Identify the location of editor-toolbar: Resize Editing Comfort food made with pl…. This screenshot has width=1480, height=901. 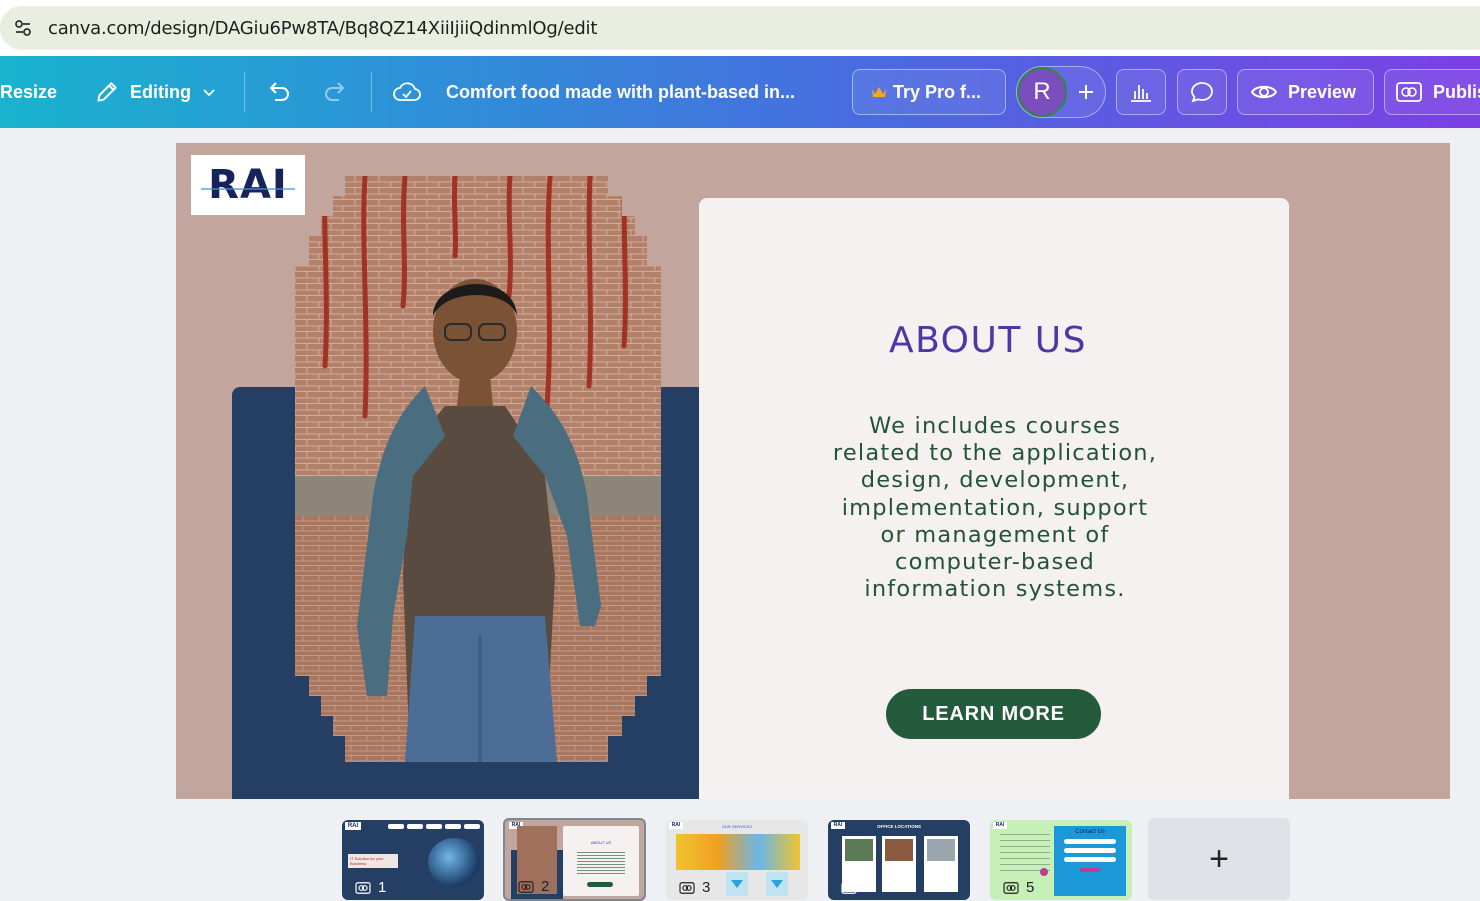
(740, 92).